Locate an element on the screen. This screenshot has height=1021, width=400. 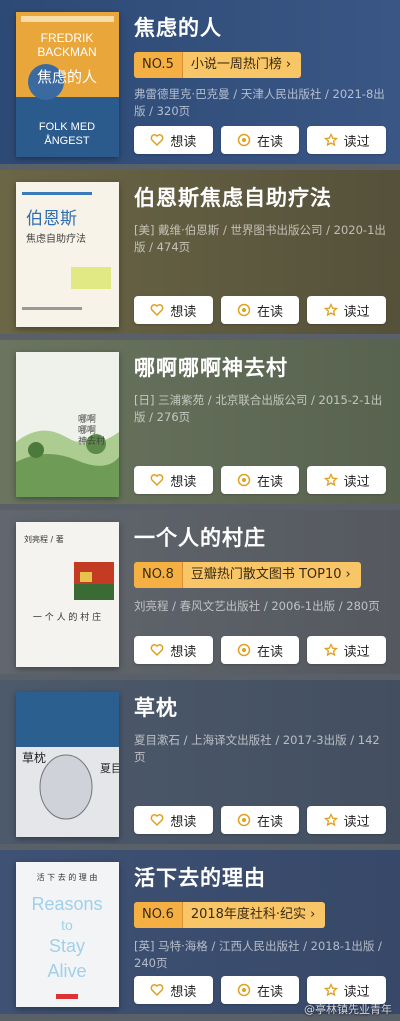
rank-badge: NO.5 小说一周热门榜 › is located at coordinates (218, 65).